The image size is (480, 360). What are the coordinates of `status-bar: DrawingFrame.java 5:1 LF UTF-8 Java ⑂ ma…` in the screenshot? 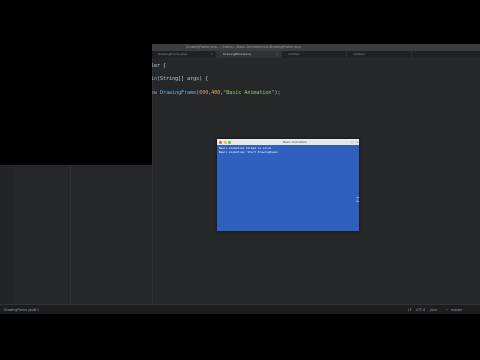 It's located at (240, 309).